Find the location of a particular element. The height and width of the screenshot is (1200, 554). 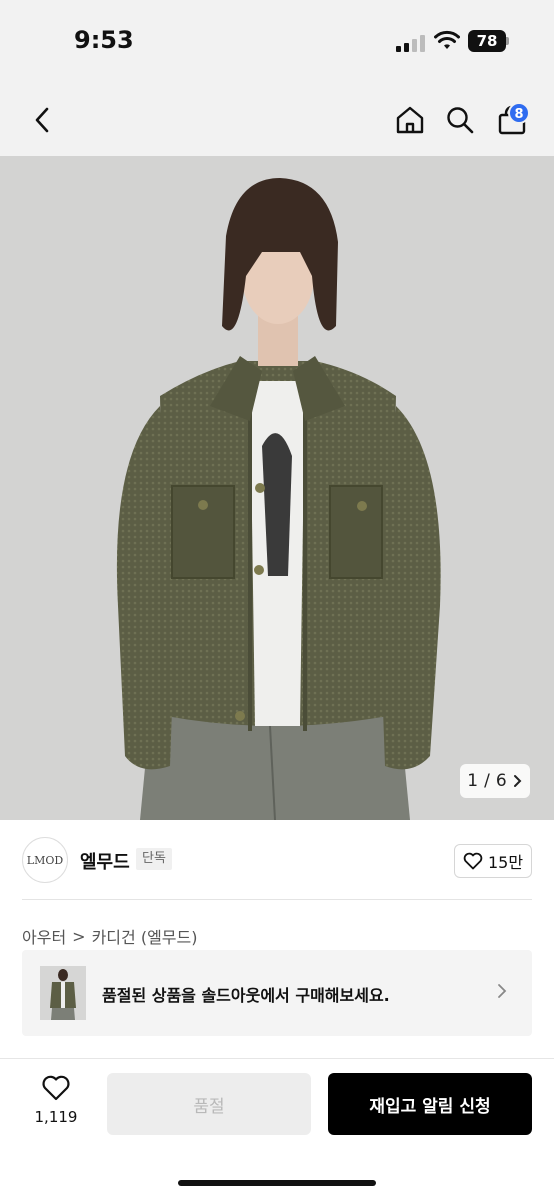

back-button is located at coordinates (42, 120).